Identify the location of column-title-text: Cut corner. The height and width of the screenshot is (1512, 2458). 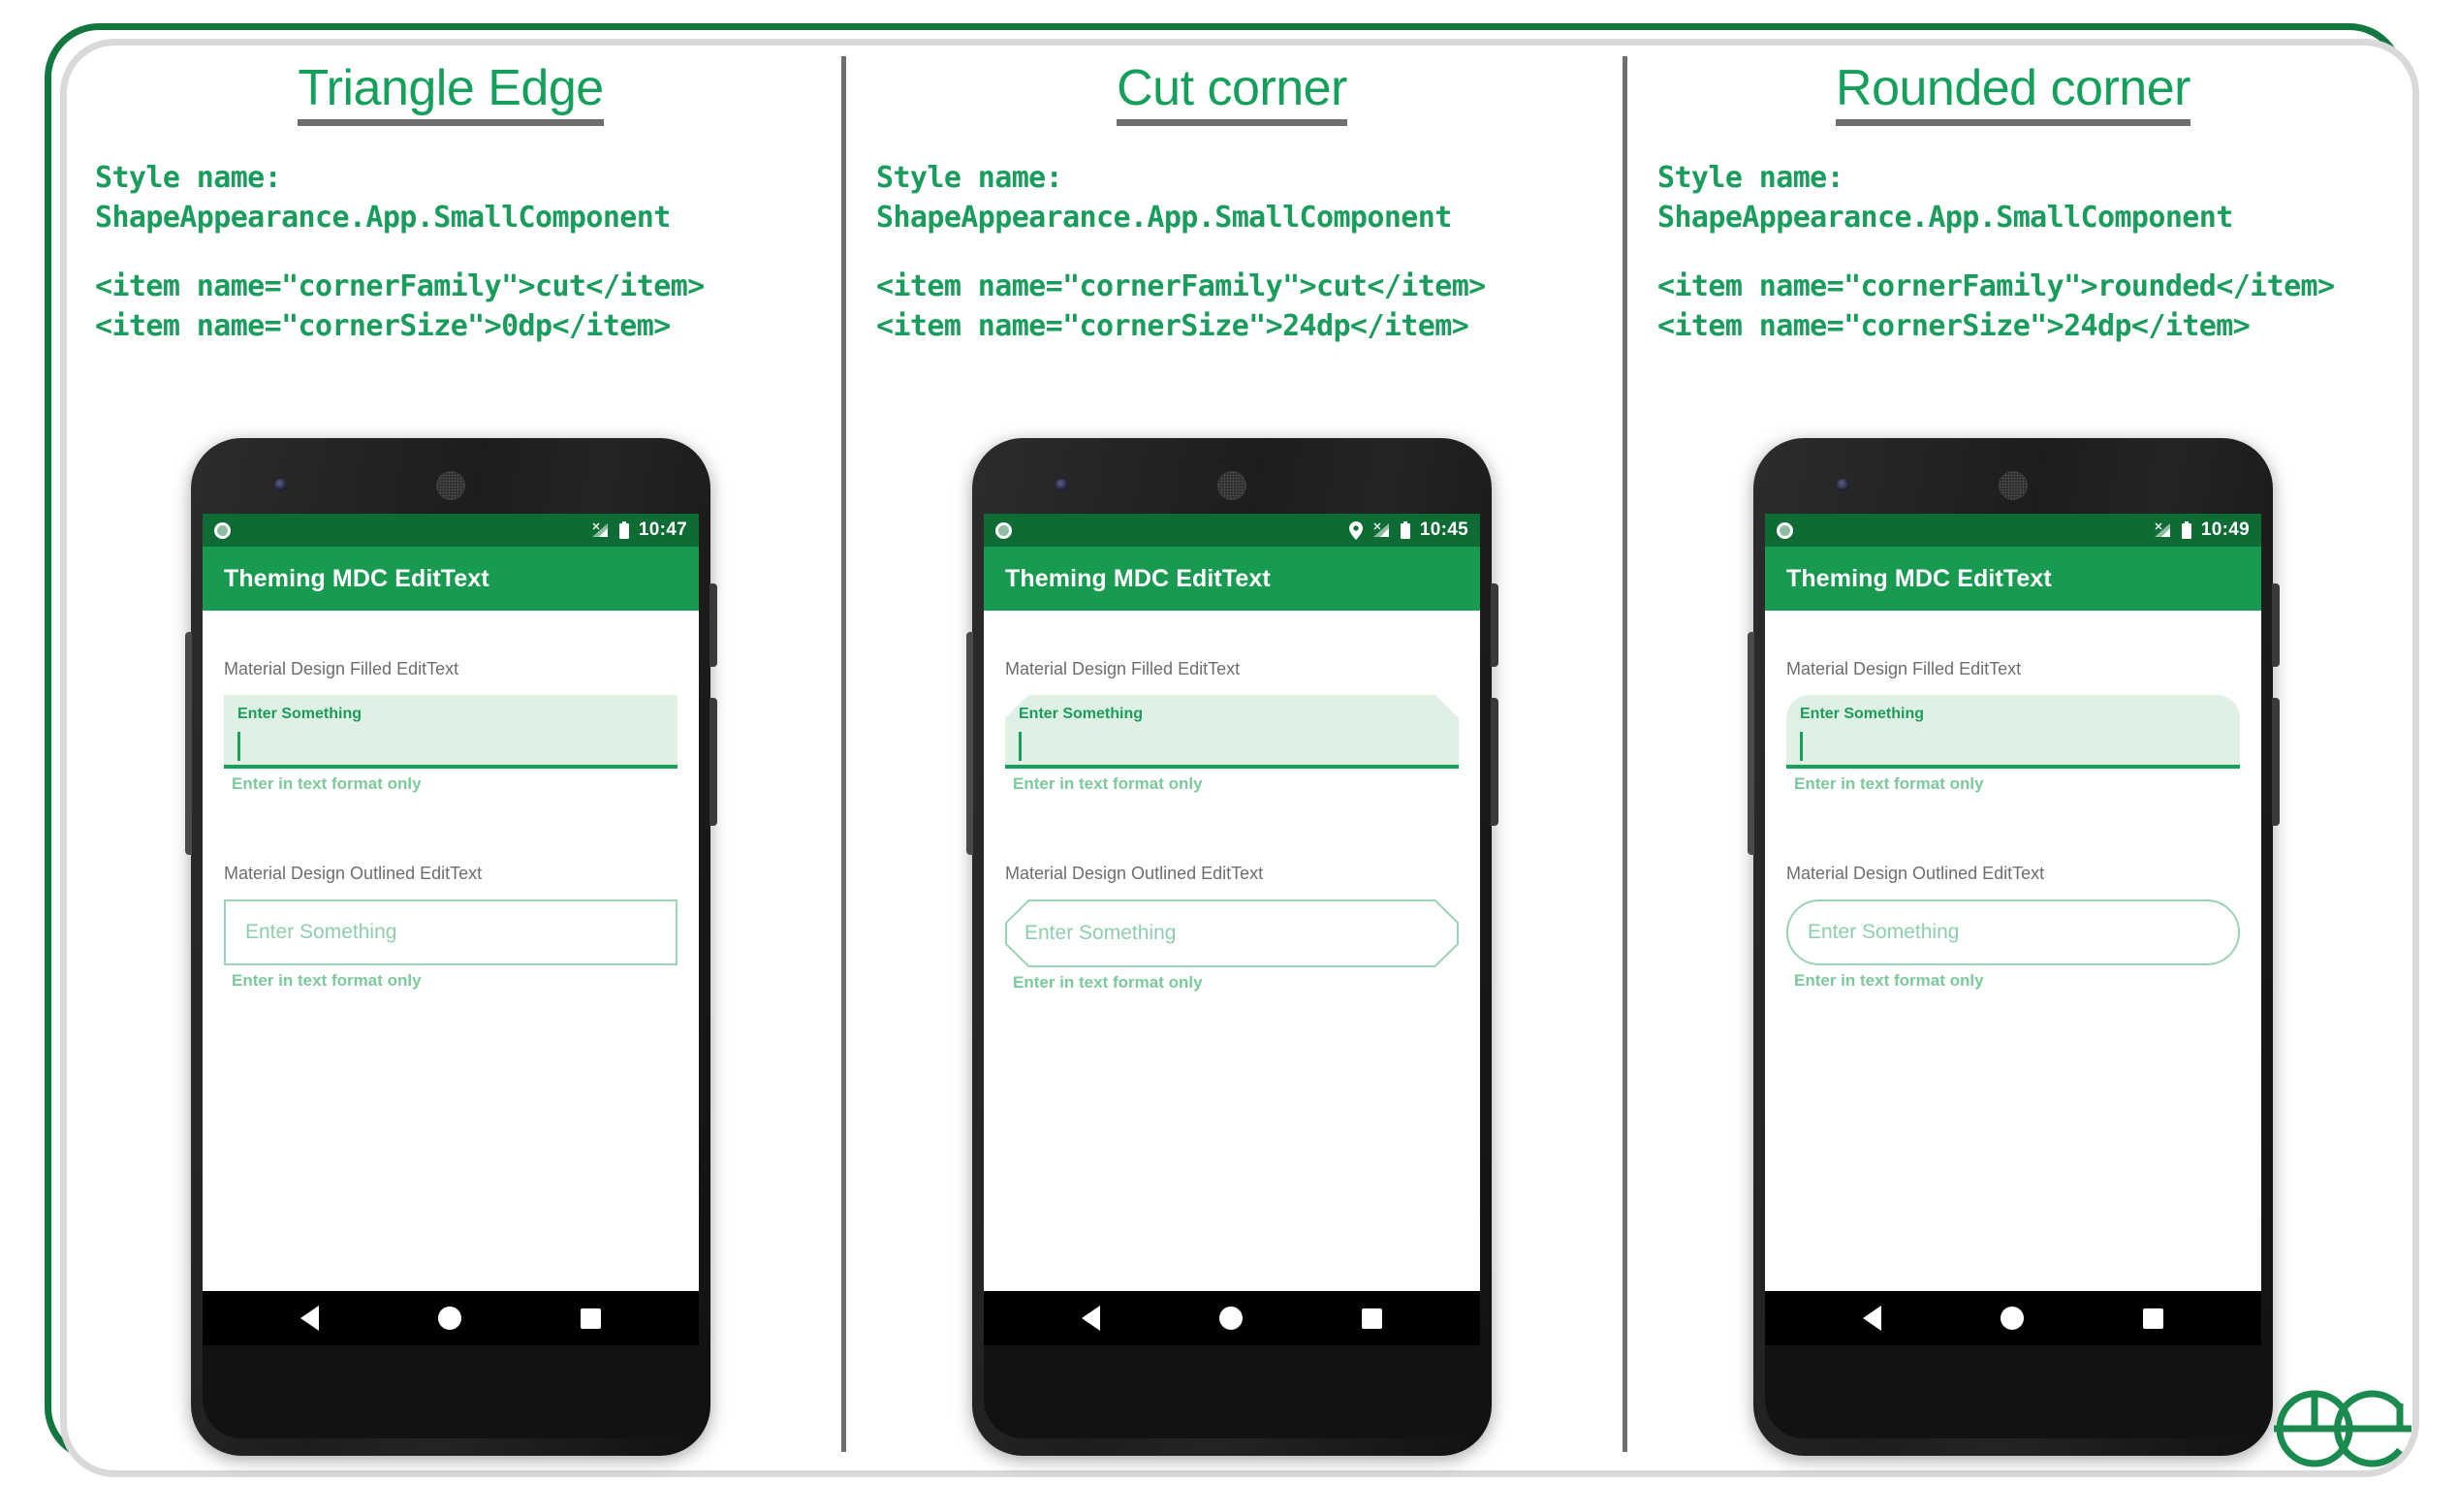
(1232, 93).